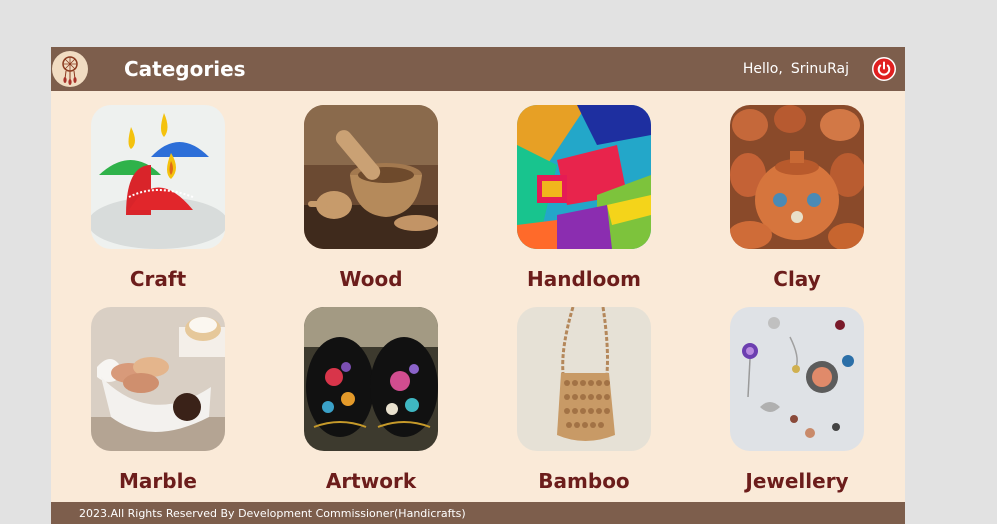 The height and width of the screenshot is (524, 997). What do you see at coordinates (797, 177) in the screenshot?
I see `category-image-clay` at bounding box center [797, 177].